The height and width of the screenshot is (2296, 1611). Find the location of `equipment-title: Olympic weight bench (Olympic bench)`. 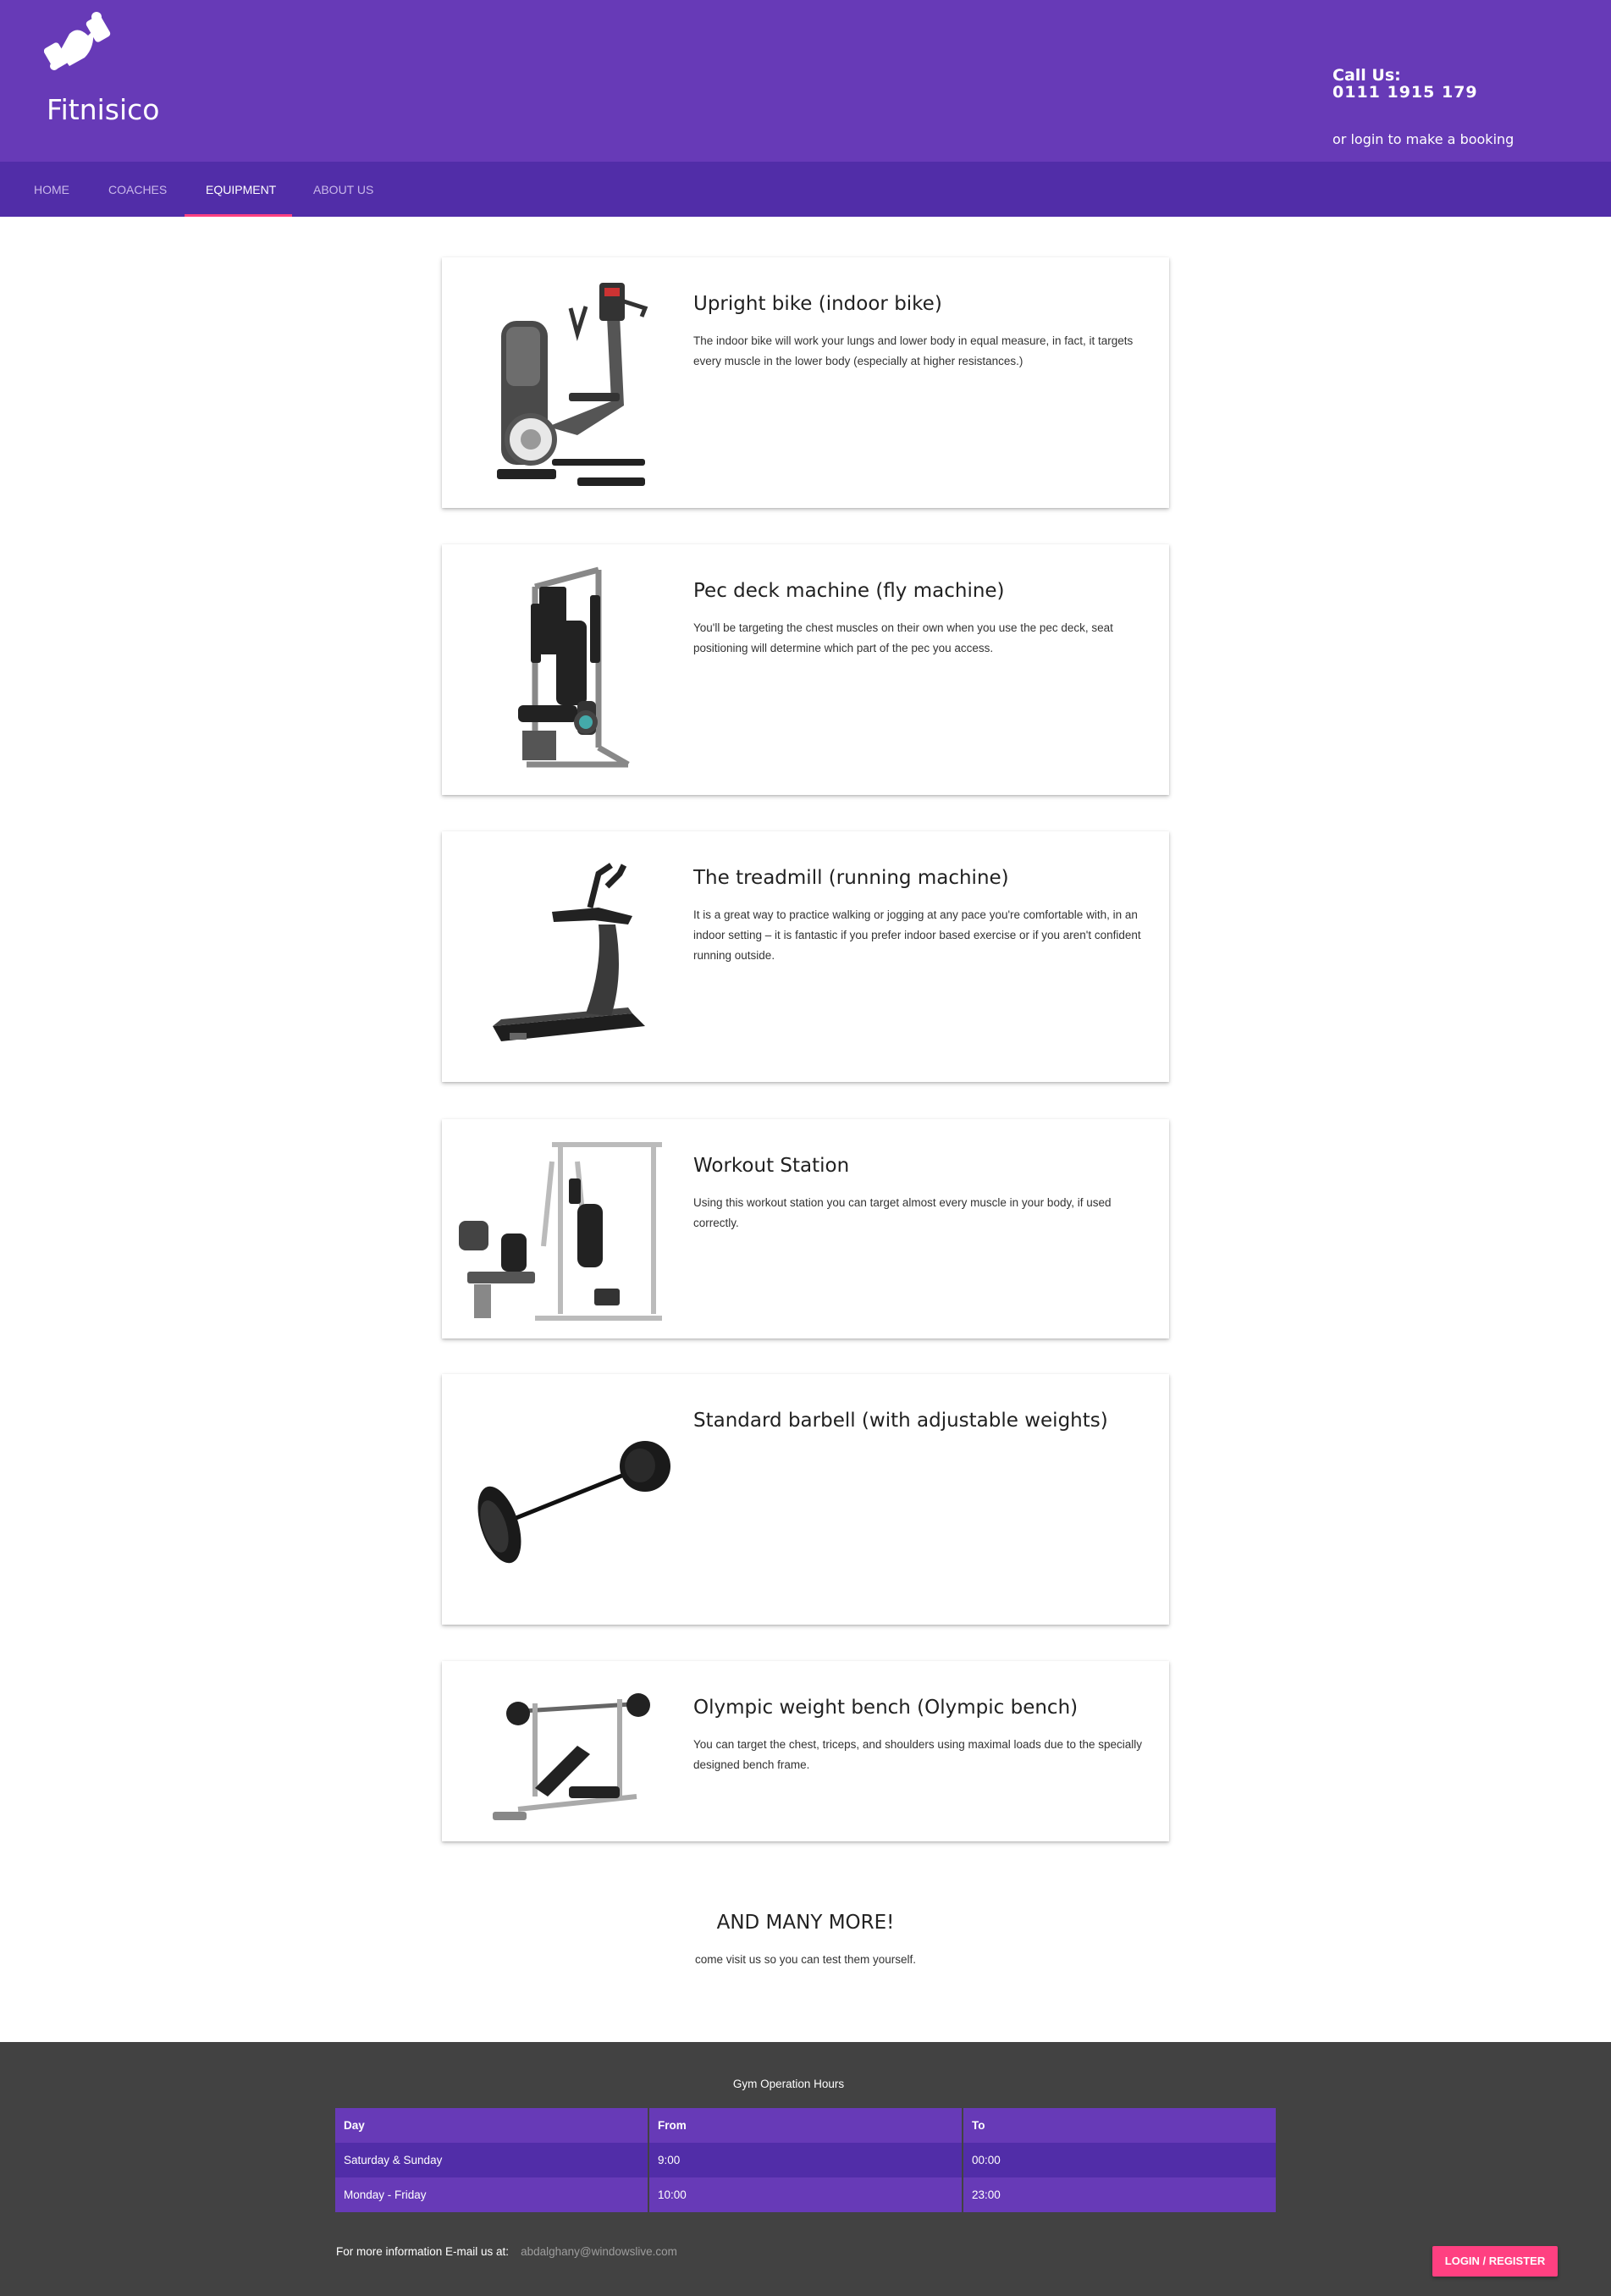

equipment-title: Olympic weight bench (Olympic bench) is located at coordinates (886, 1708).